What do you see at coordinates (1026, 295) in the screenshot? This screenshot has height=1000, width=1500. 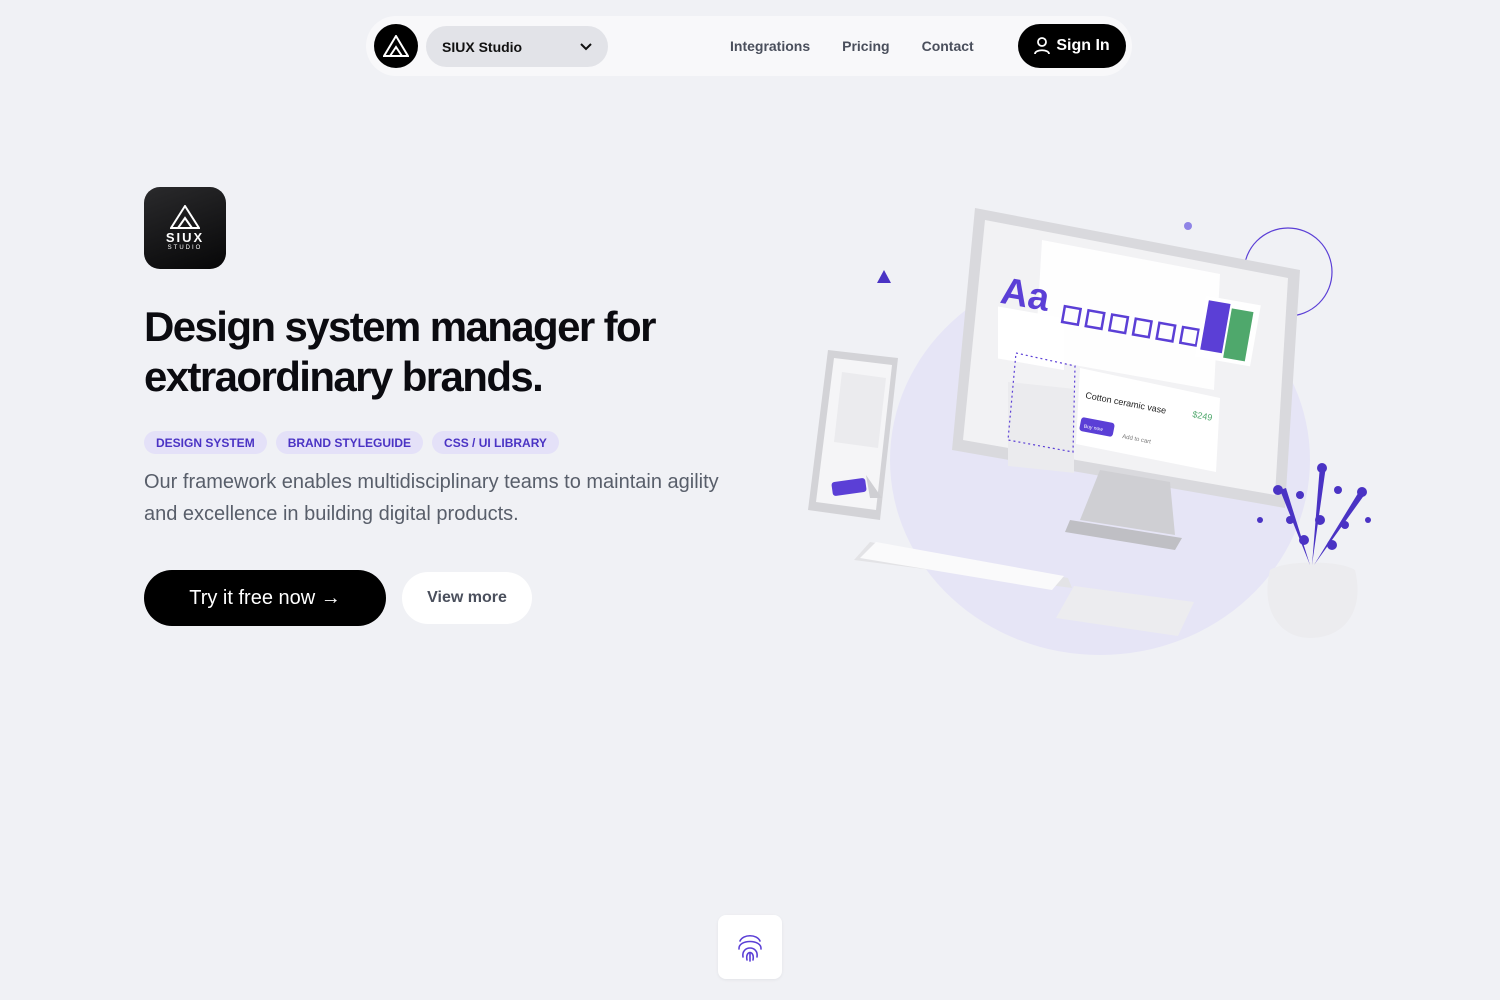 I see `typeface-sample: Aa` at bounding box center [1026, 295].